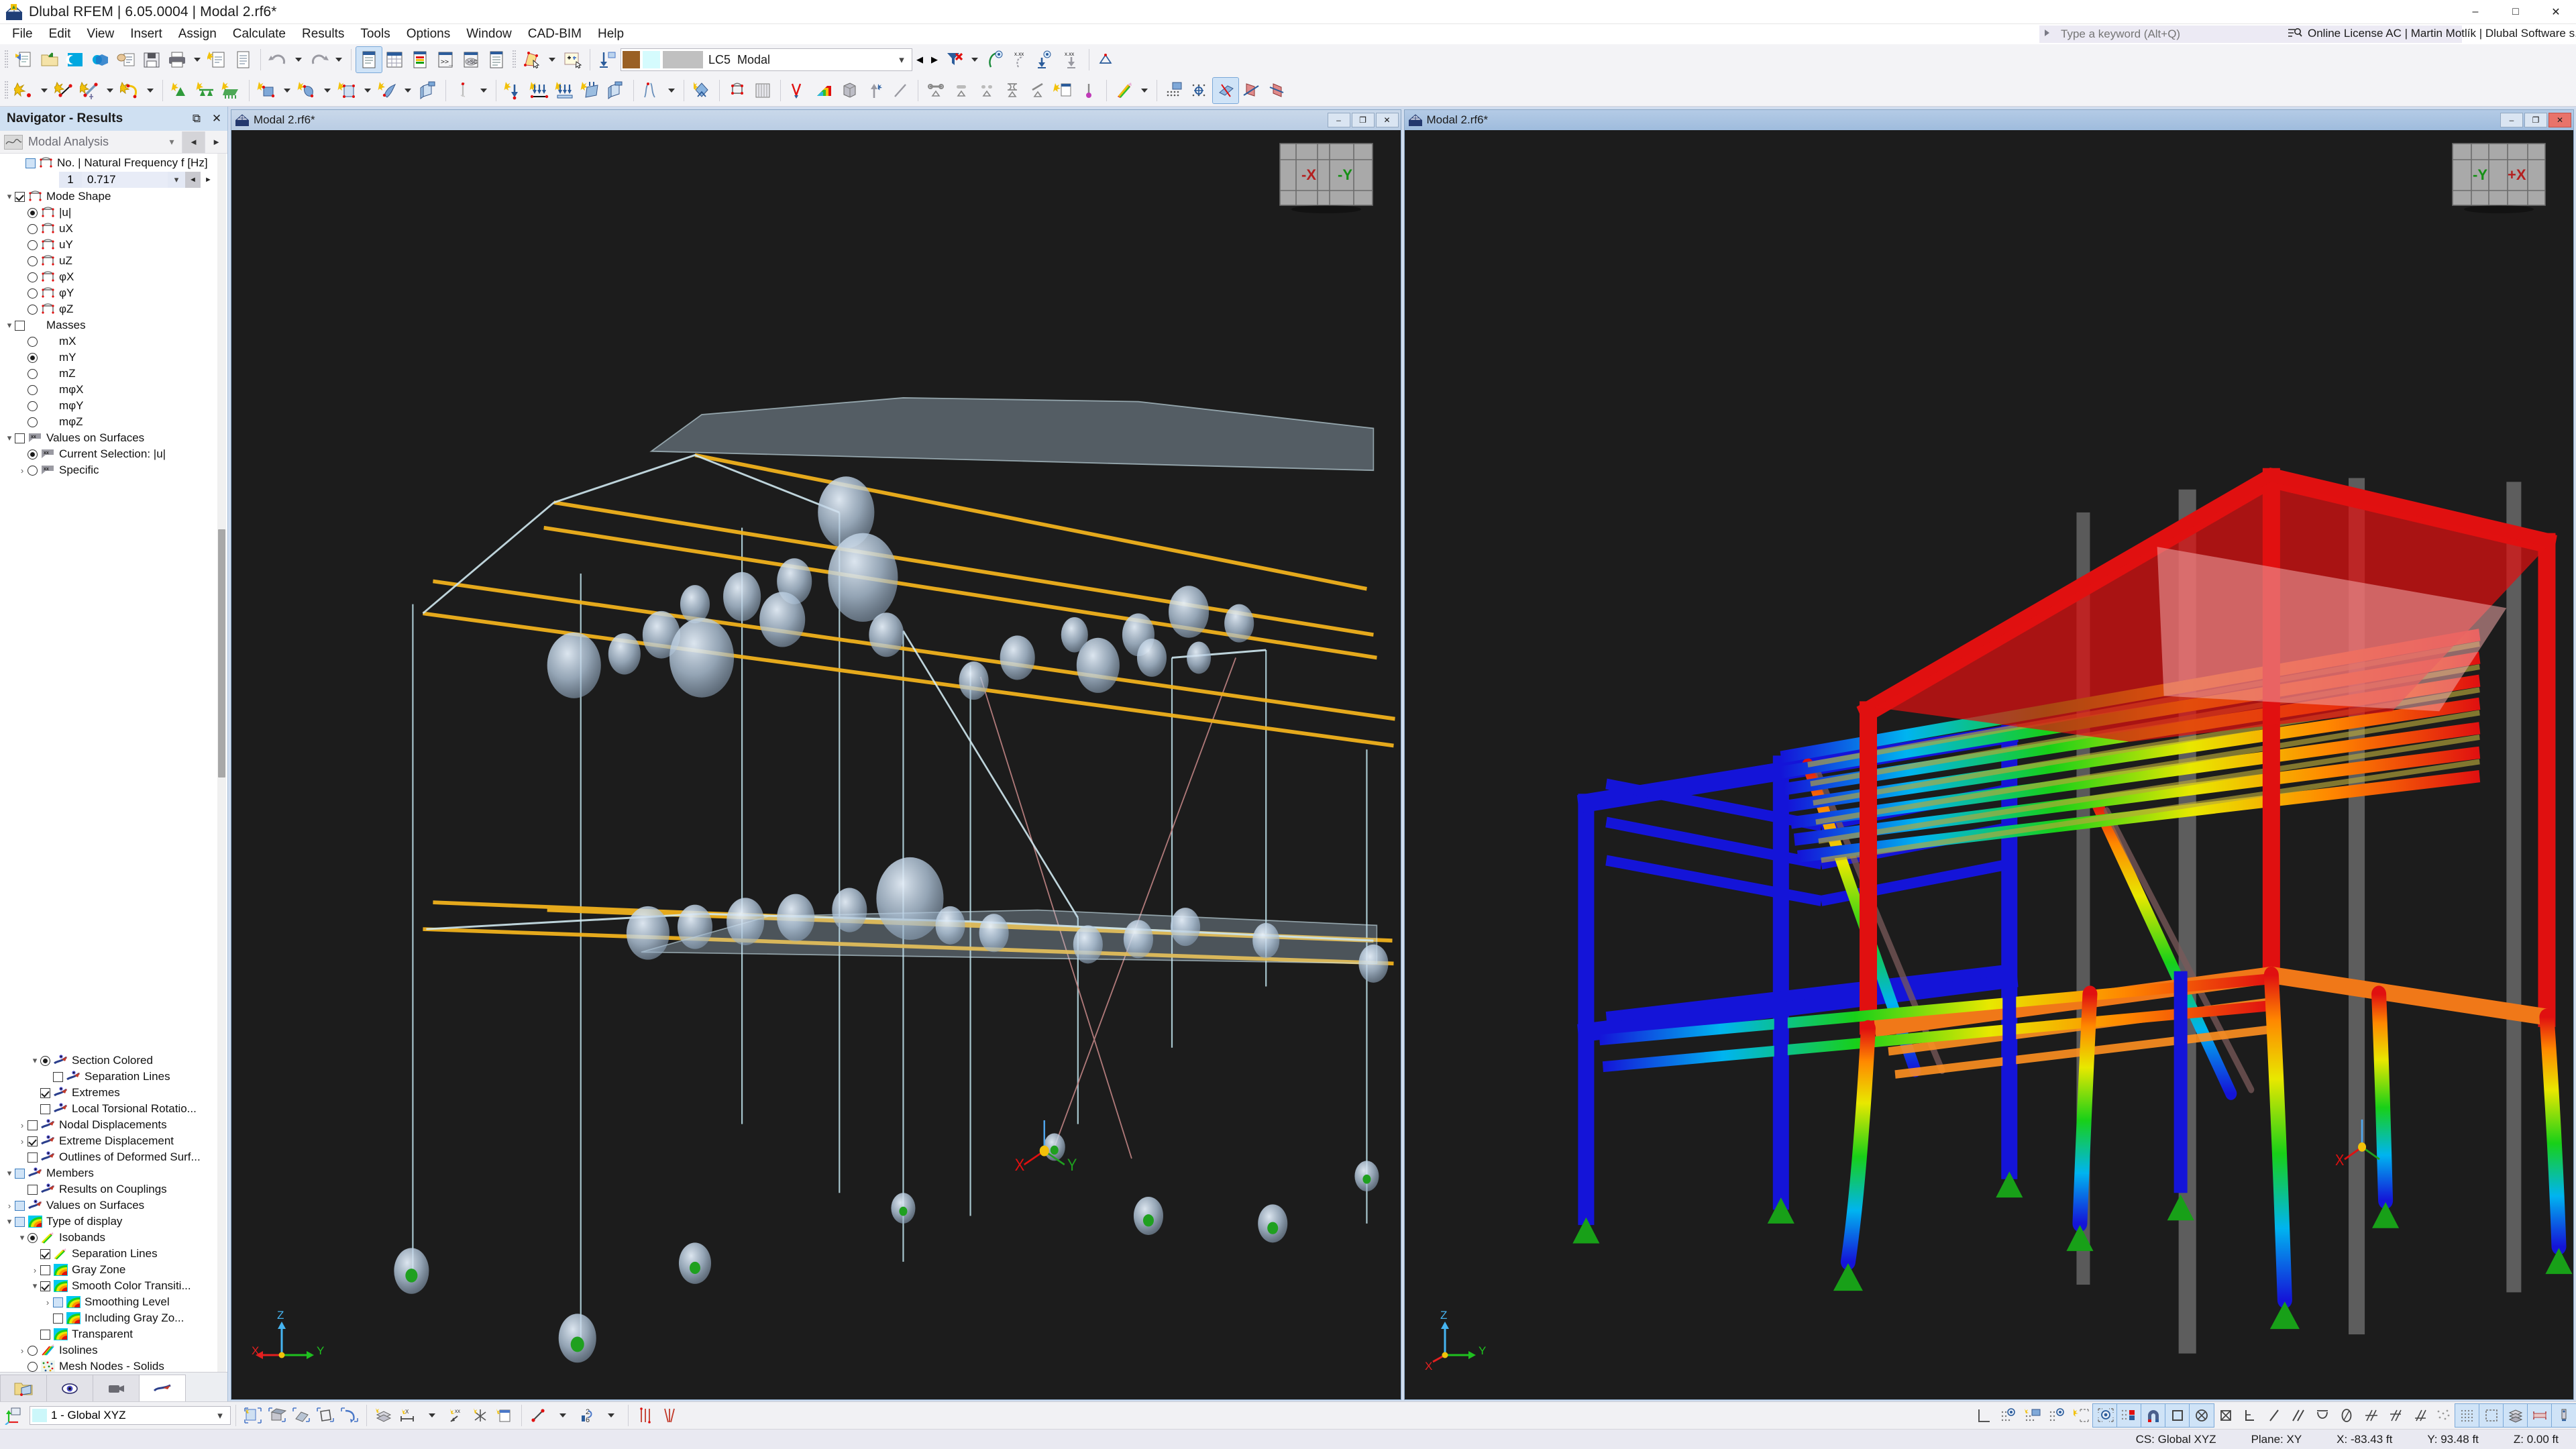 This screenshot has height=1449, width=2576. What do you see at coordinates (1276, 90) in the screenshot?
I see `plane-yz-icon` at bounding box center [1276, 90].